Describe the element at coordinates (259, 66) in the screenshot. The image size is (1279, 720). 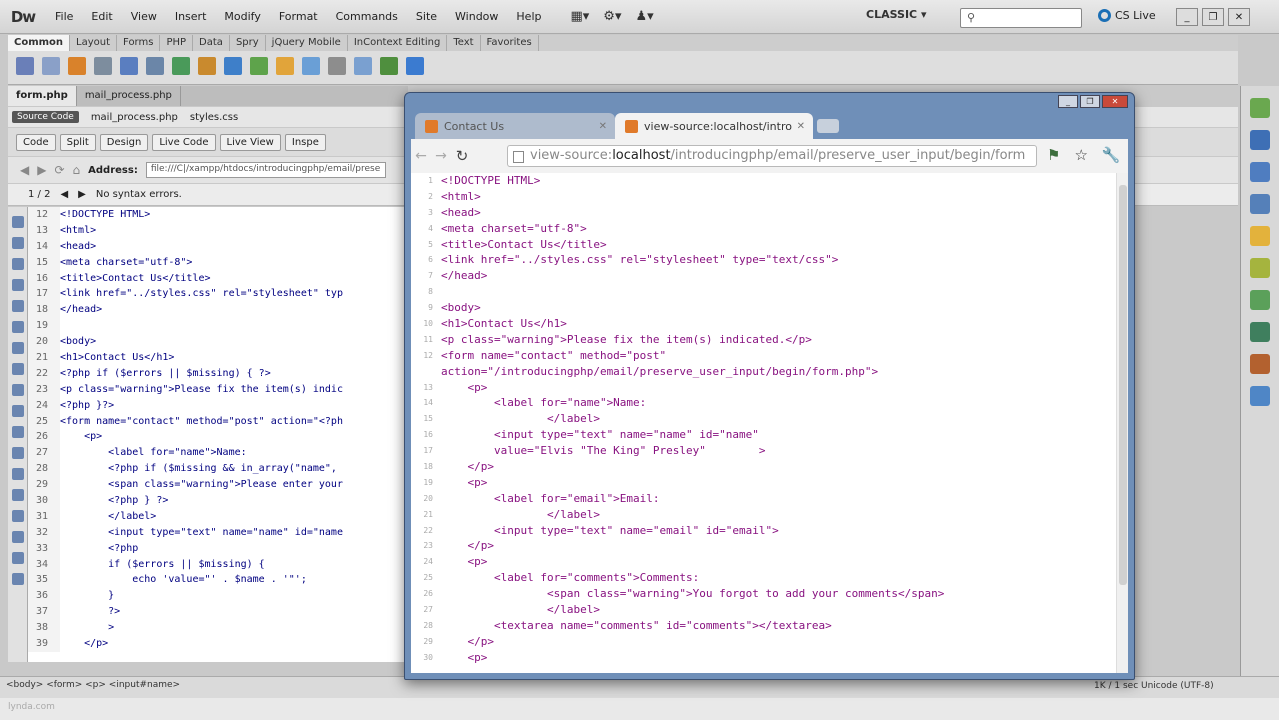
I see `date-icon` at that location.